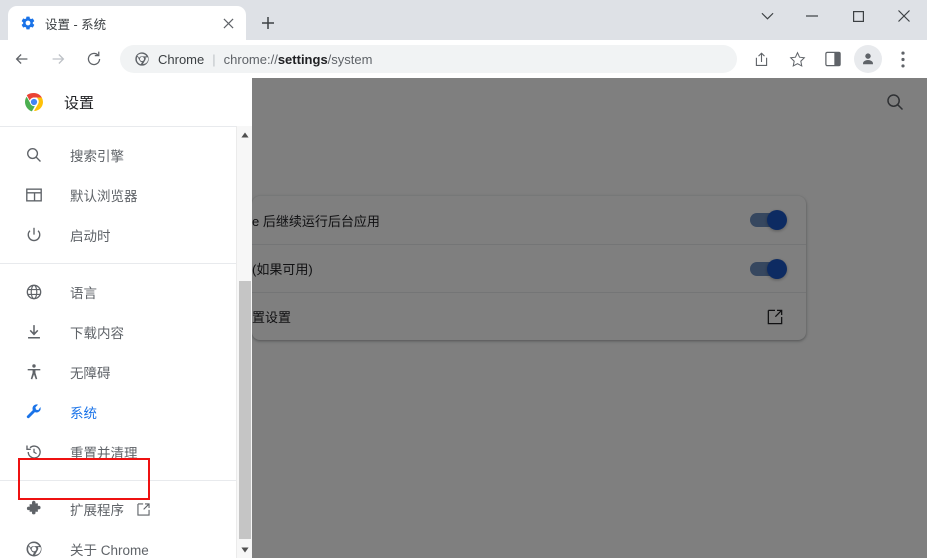 Image resolution: width=927 pixels, height=558 pixels. Describe the element at coordinates (97, 510) in the screenshot. I see `sidebar-item-label: 扩展程序` at that location.